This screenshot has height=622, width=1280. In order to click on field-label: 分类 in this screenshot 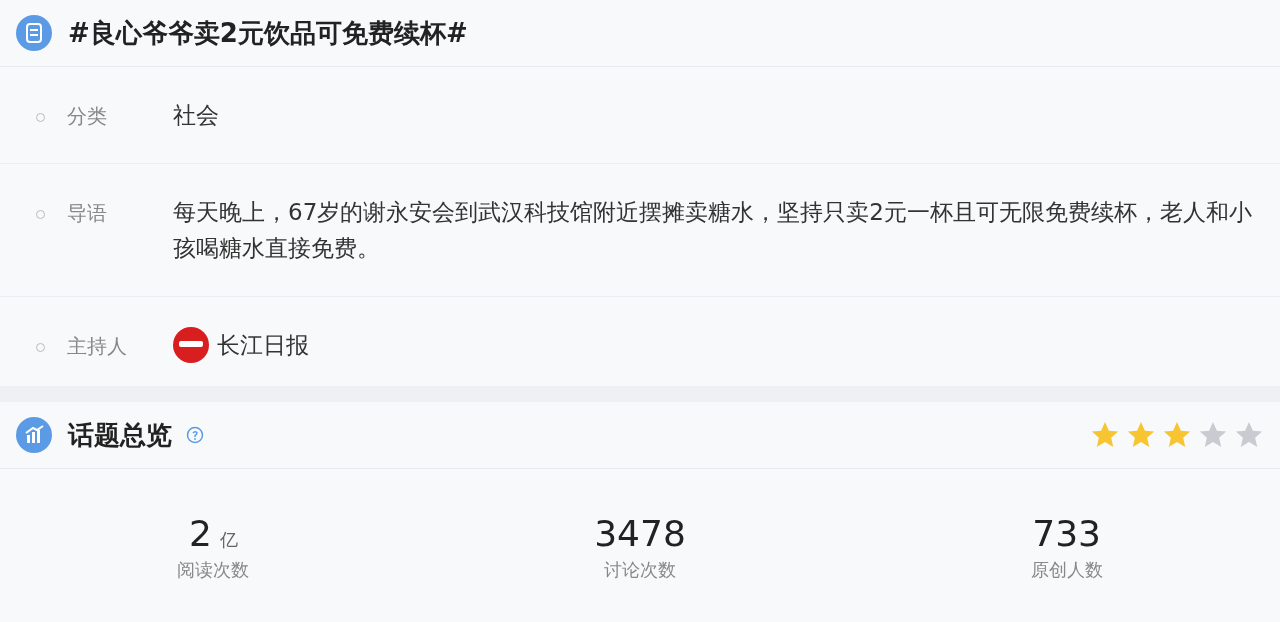, I will do `click(87, 116)`.